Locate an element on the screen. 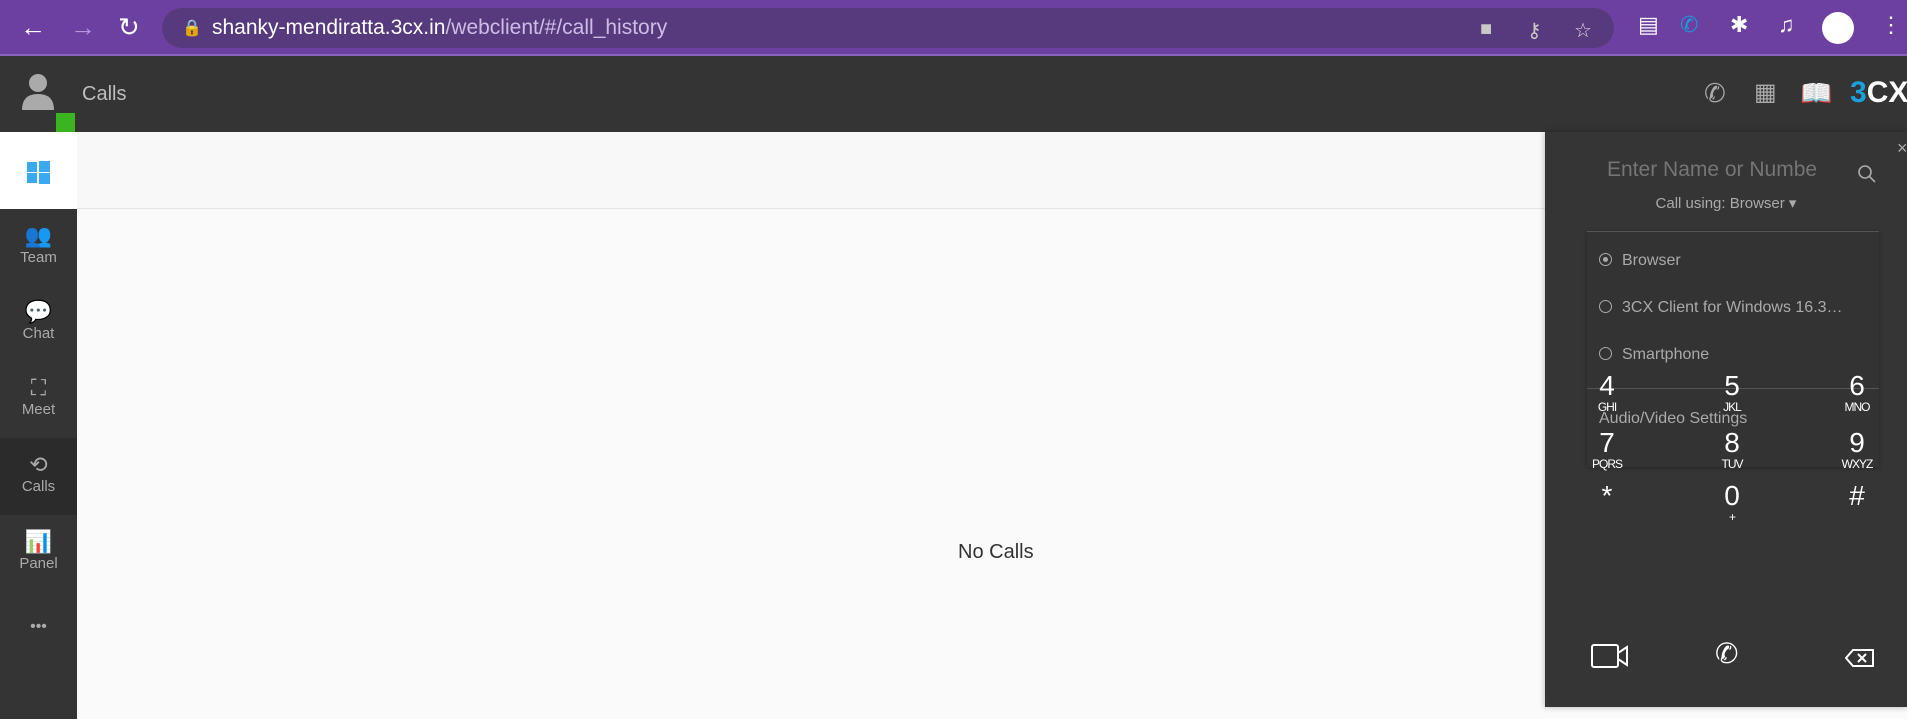  call-using-dropdown: Call using: Browser ▾ is located at coordinates (1726, 203).